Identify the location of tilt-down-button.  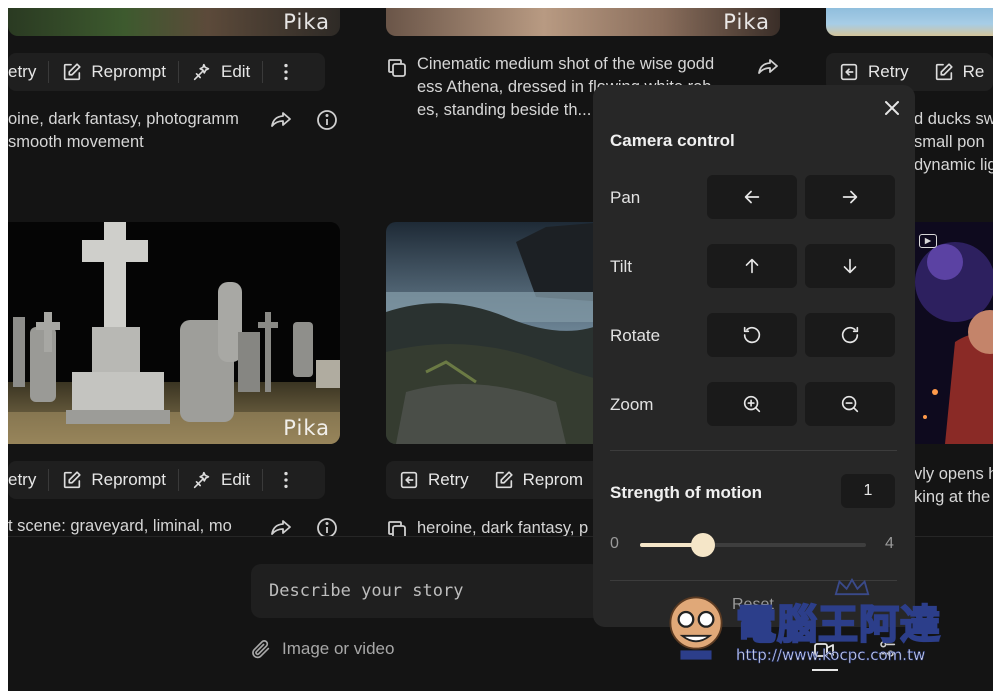
(850, 266).